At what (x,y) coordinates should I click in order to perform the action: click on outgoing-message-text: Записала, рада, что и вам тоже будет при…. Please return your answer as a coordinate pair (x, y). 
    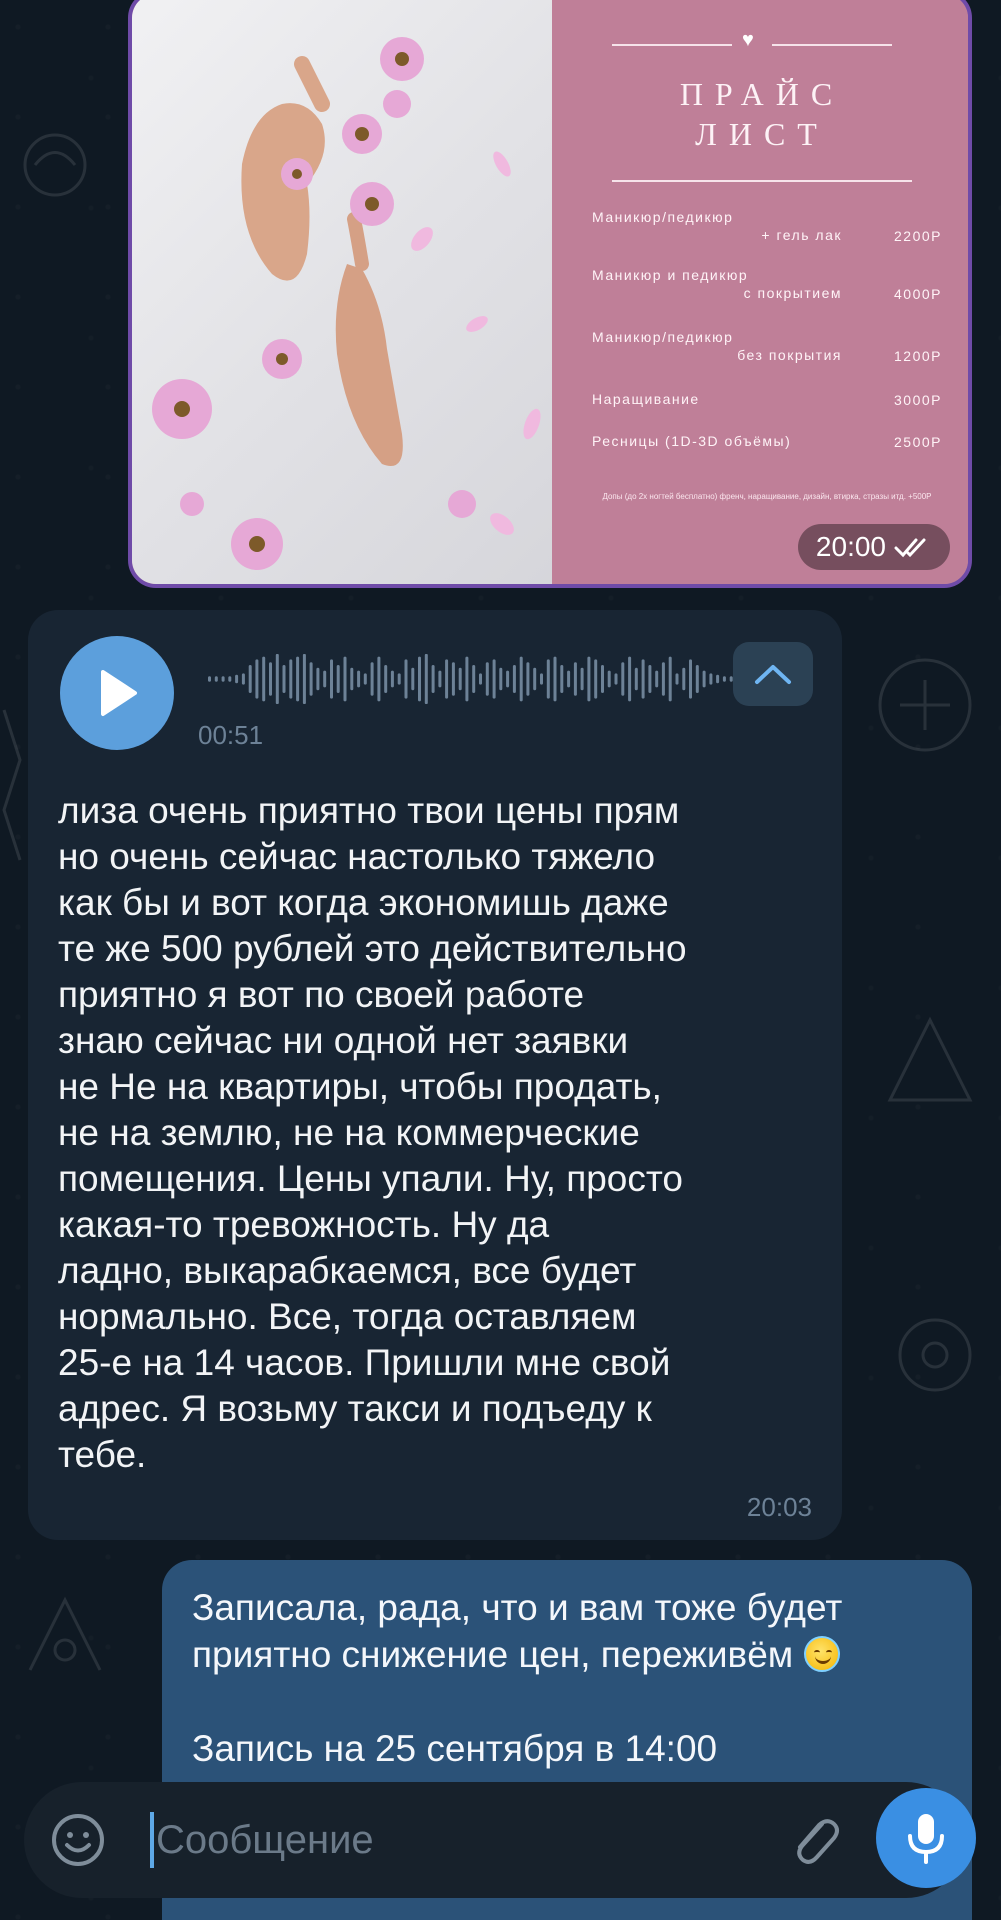
    Looking at the image, I should click on (572, 1678).